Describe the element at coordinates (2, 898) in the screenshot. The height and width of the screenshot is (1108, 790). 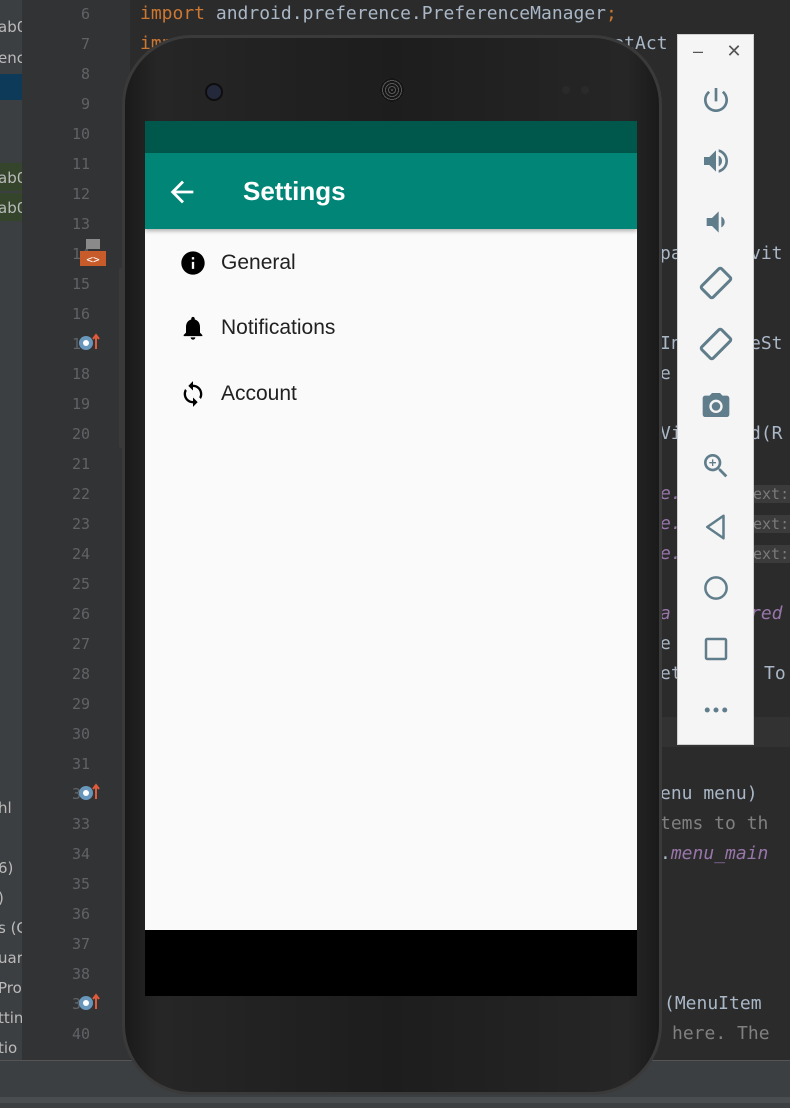
I see `project-item: )` at that location.